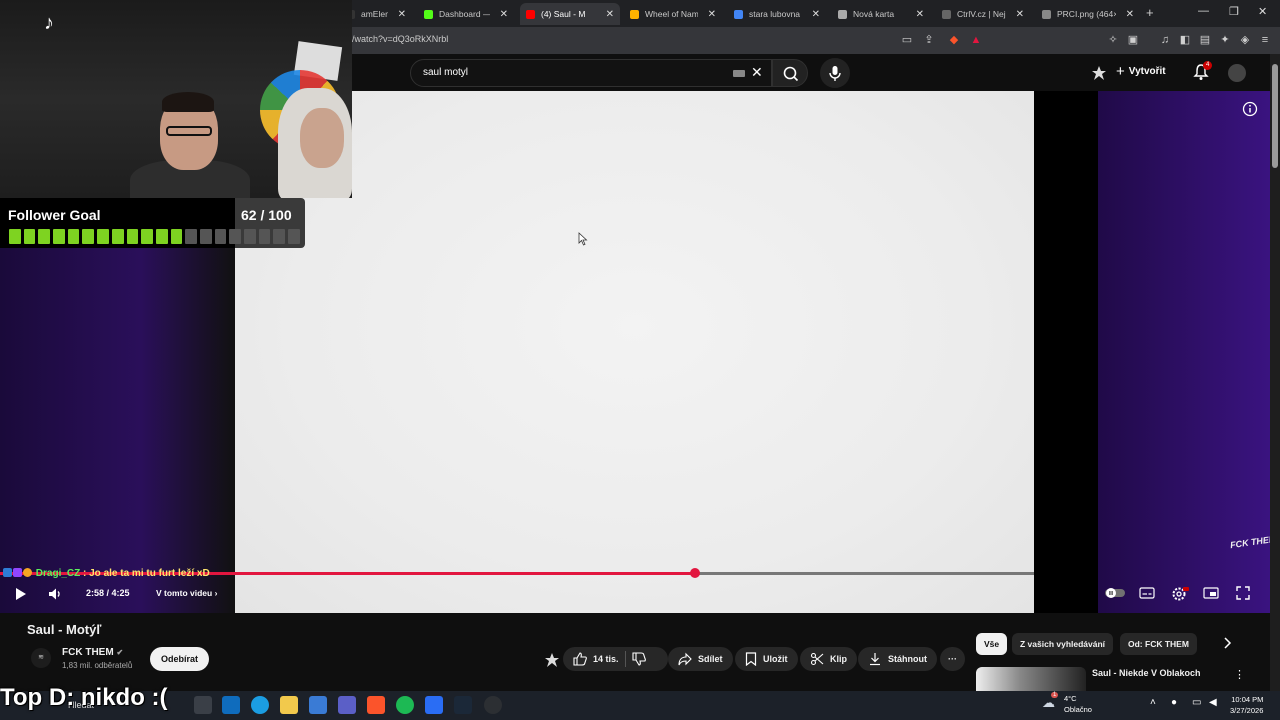  I want to click on scrollbar-thumb, so click(1275, 116).